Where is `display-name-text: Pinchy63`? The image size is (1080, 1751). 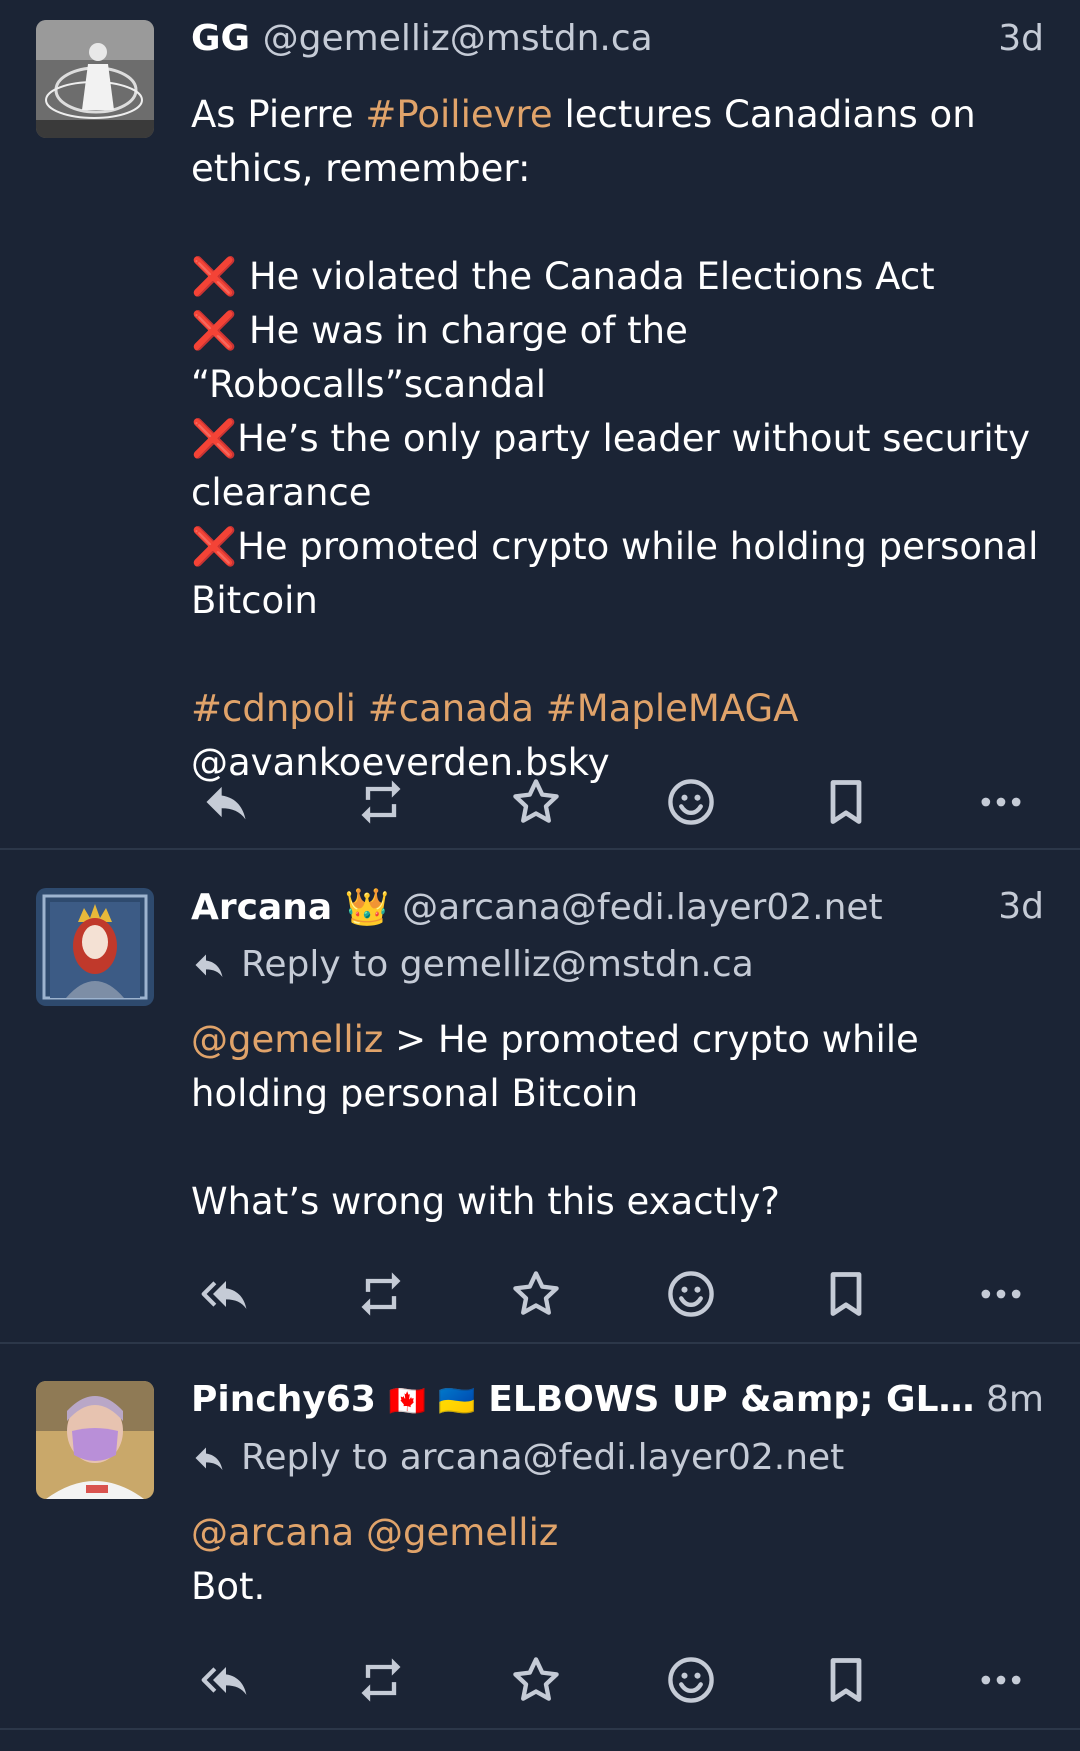
display-name-text: Pinchy63 is located at coordinates (283, 1399).